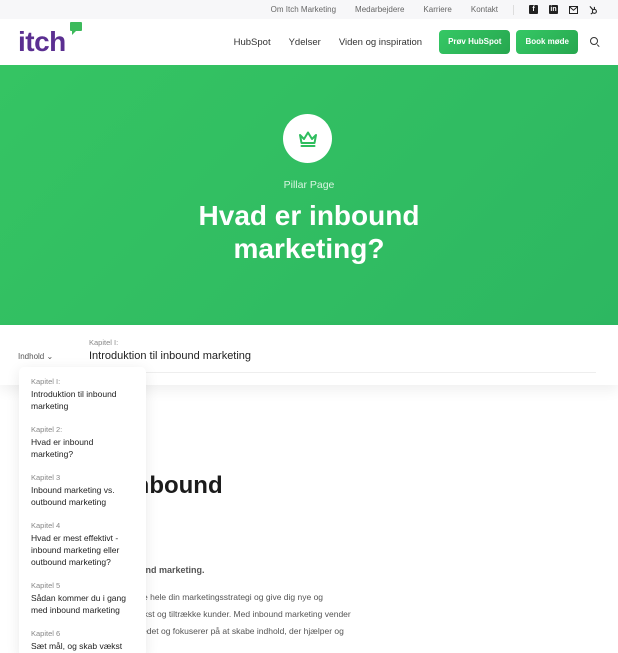  I want to click on hero-title-text: Hvad er inbound marketing?, so click(309, 232).